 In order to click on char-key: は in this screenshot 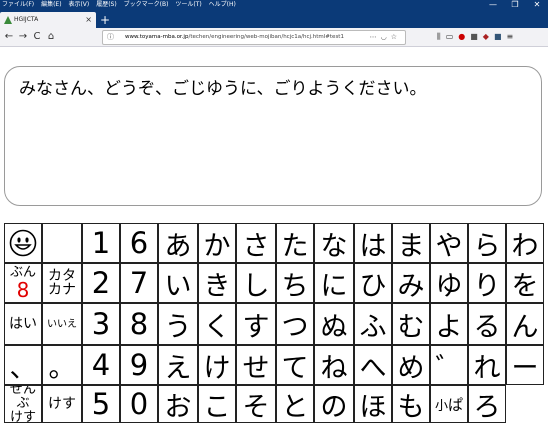, I will do `click(373, 243)`.